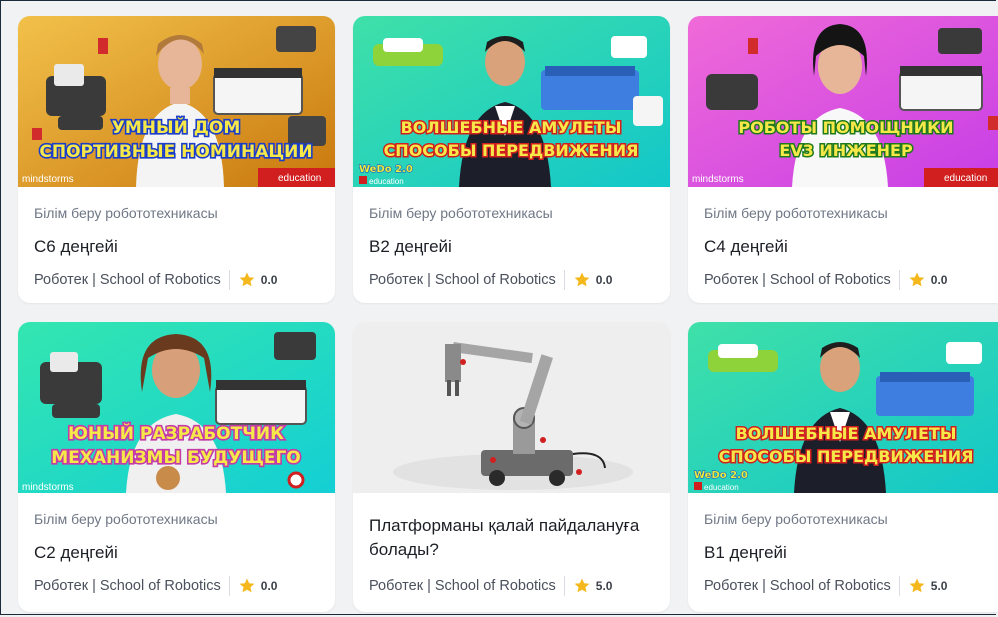 This screenshot has width=998, height=617. What do you see at coordinates (746, 247) in the screenshot?
I see `course-title: С4 деңгейі` at bounding box center [746, 247].